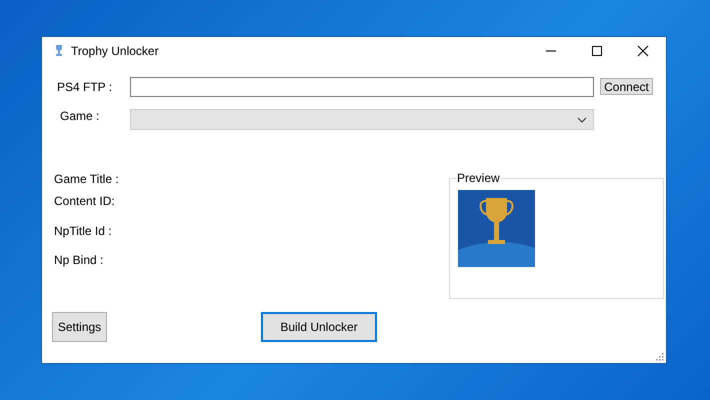 This screenshot has width=710, height=400. What do you see at coordinates (362, 86) in the screenshot?
I see `ftp-input-field` at bounding box center [362, 86].